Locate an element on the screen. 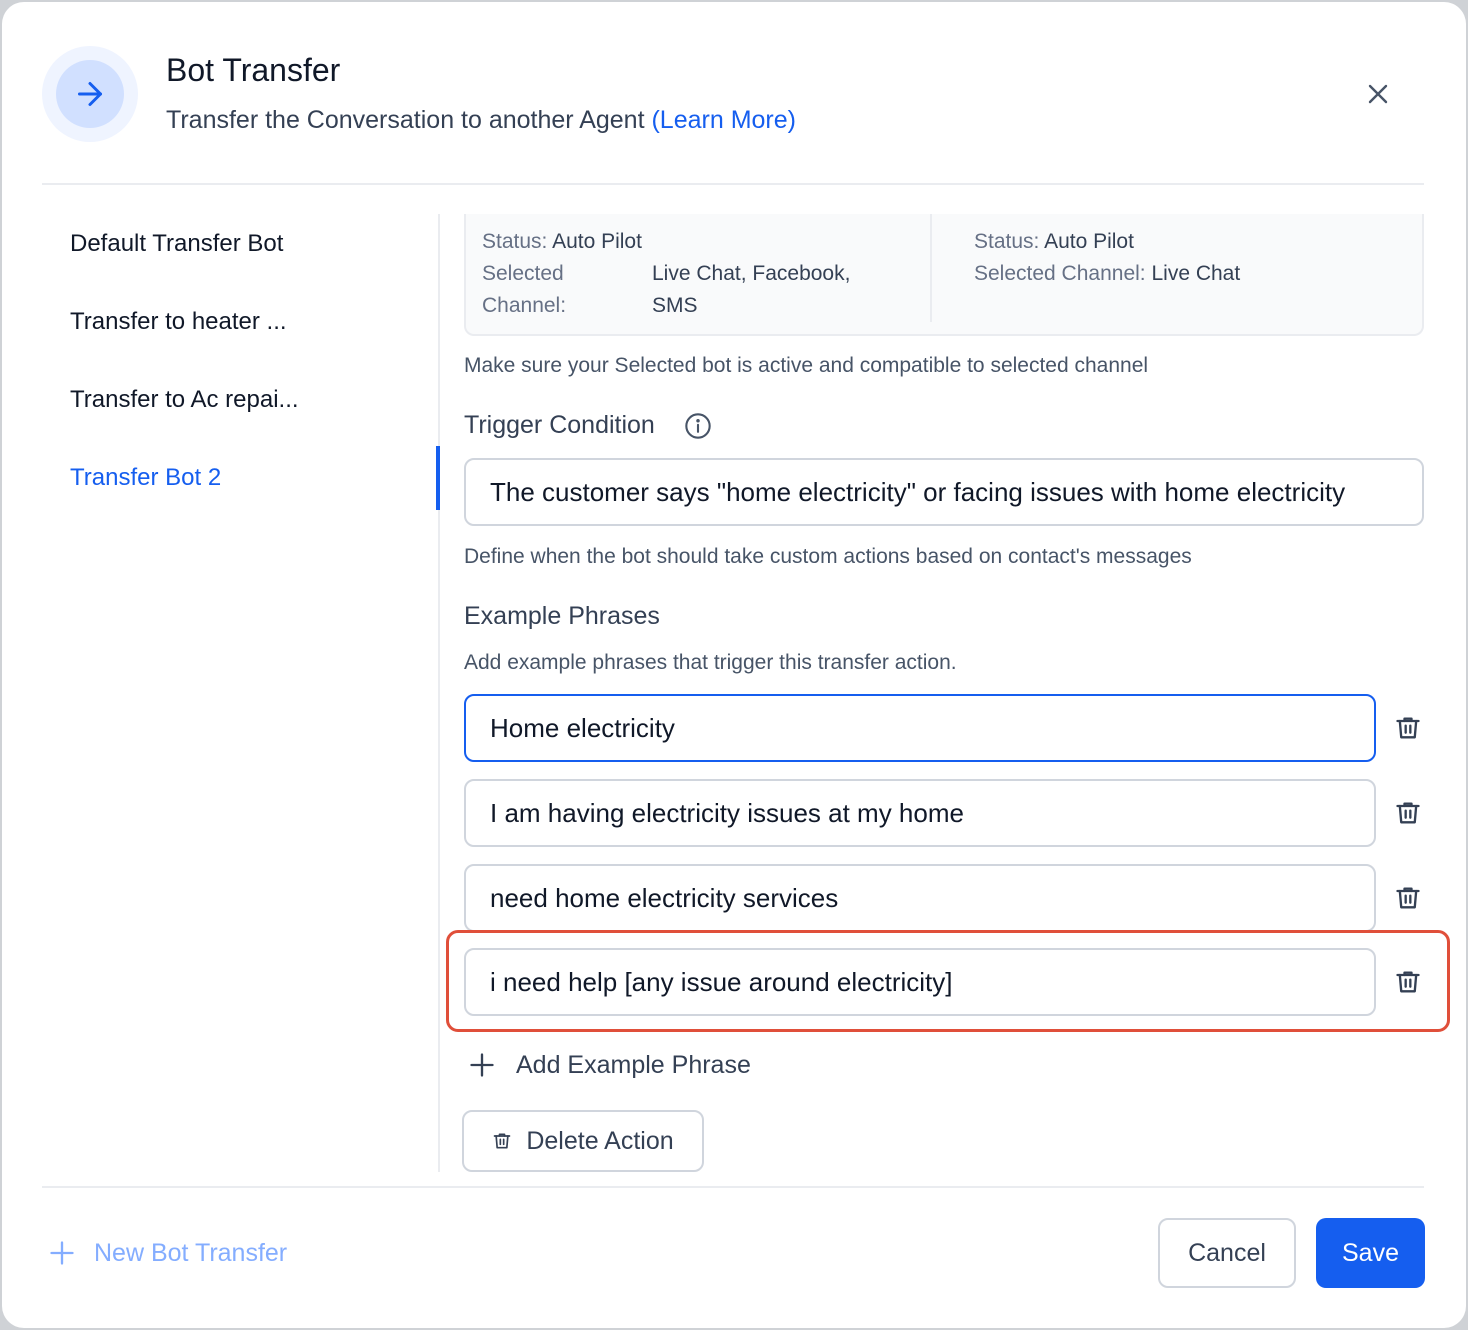  info-icon is located at coordinates (698, 426).